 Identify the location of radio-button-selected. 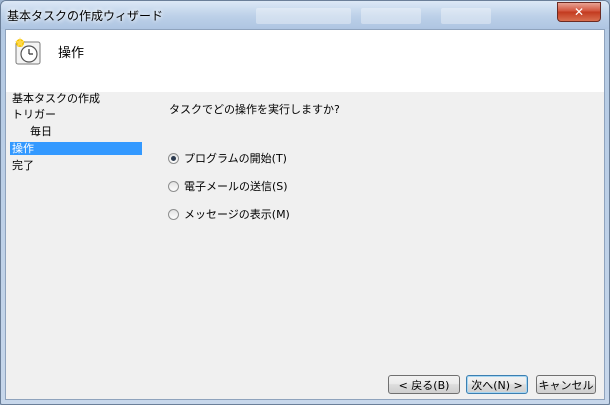
(173, 158).